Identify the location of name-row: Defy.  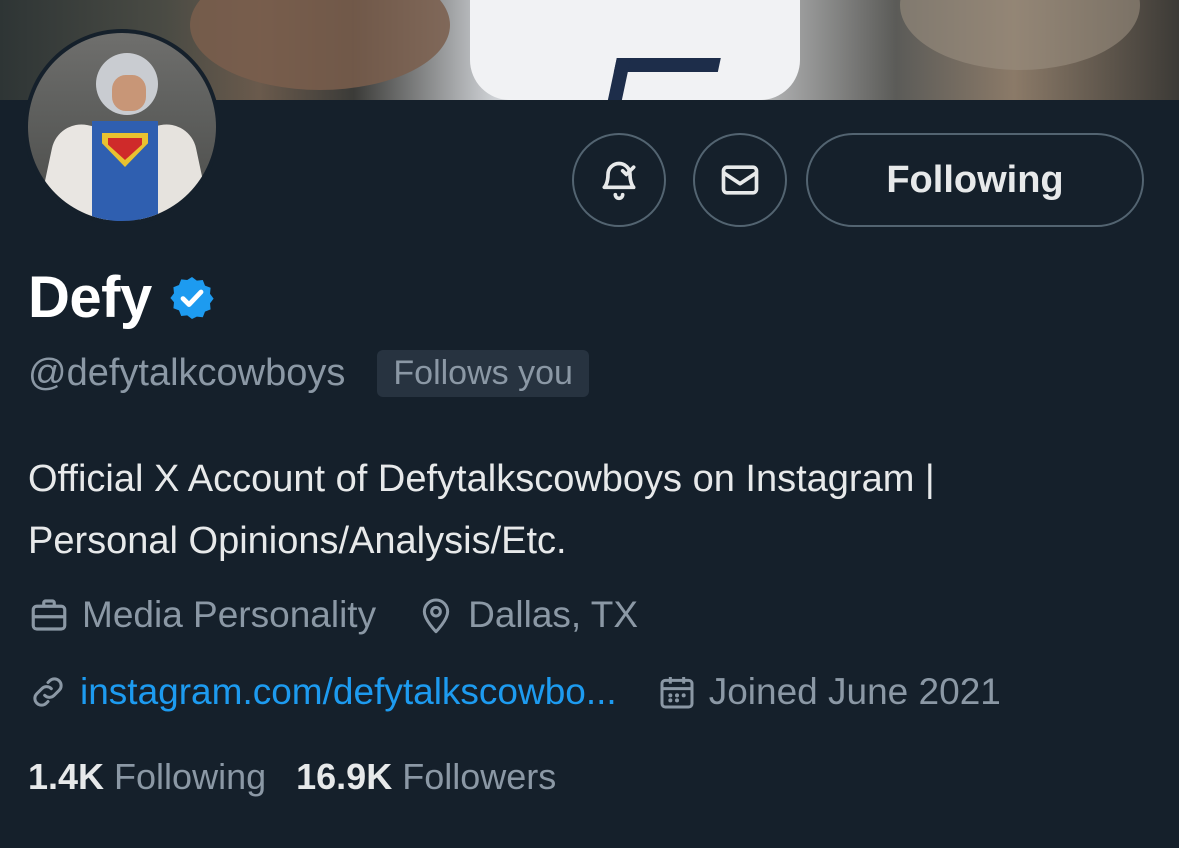
(122, 297).